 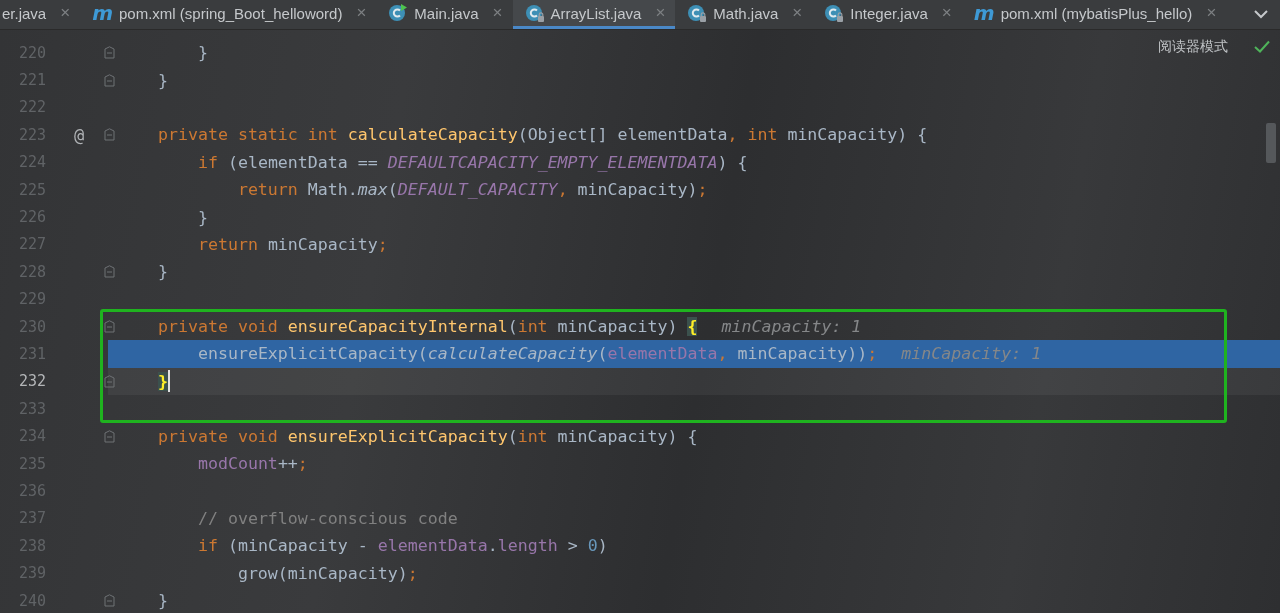 What do you see at coordinates (887, 14) in the screenshot?
I see `editor-tab: Integer.java ×` at bounding box center [887, 14].